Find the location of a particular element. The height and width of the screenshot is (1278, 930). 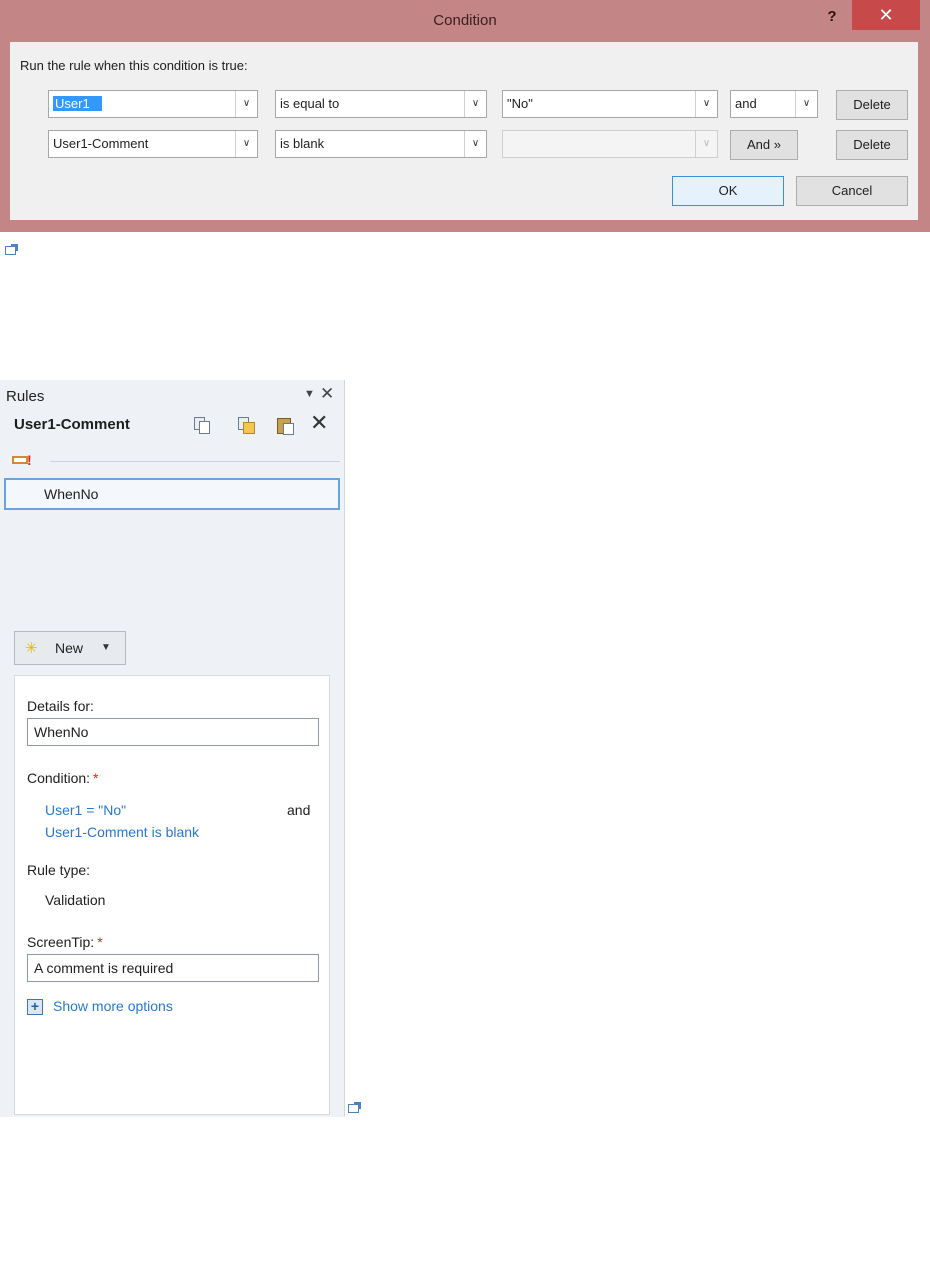

condition-label: Condition: * is located at coordinates (63, 778).